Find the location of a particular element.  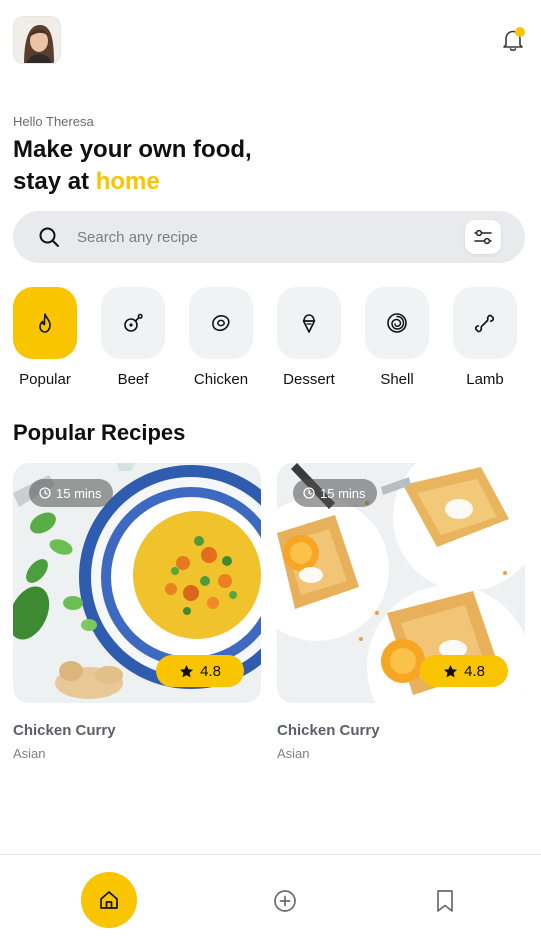

headline-prefix: stay at is located at coordinates (54, 181).